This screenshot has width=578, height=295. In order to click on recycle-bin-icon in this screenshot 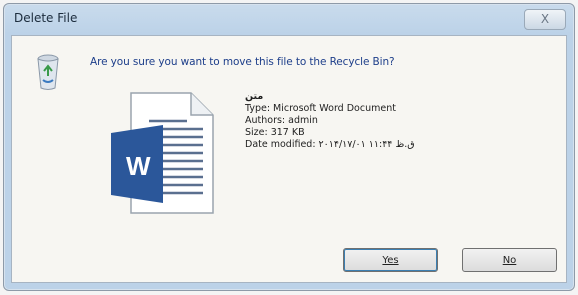, I will do `click(48, 72)`.